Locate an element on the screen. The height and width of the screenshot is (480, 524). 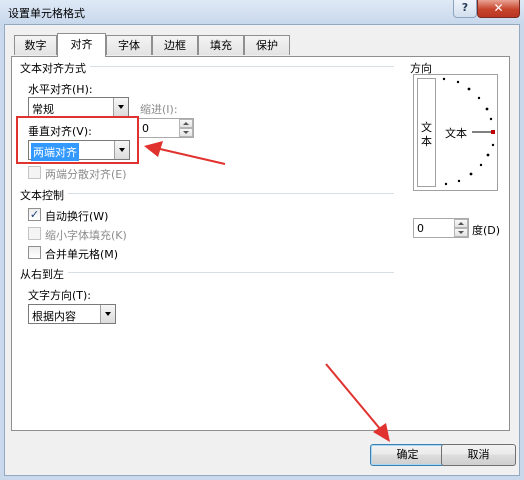
dial-text-label: 文本 is located at coordinates (456, 133).